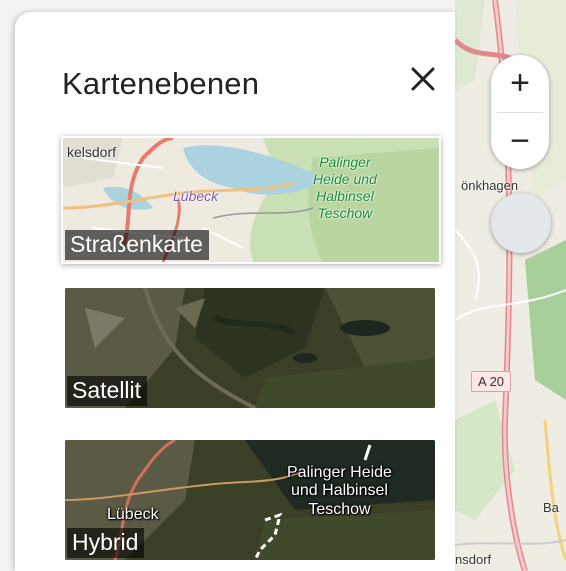 Image resolution: width=566 pixels, height=571 pixels. What do you see at coordinates (106, 542) in the screenshot?
I see `layer-label-hybrid: Hybrid` at bounding box center [106, 542].